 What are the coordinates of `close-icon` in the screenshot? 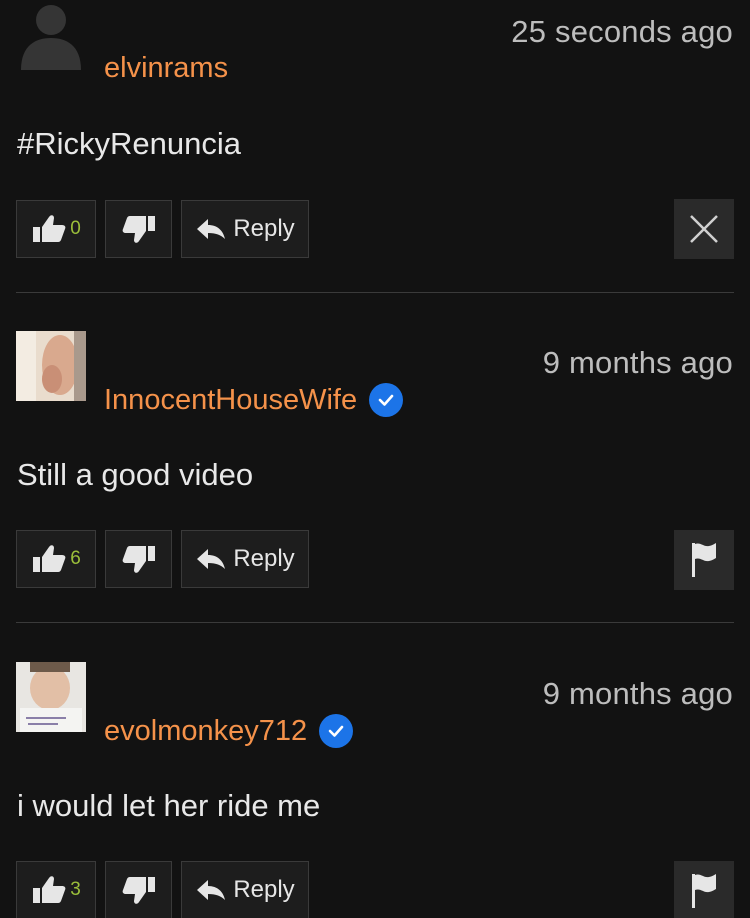 It's located at (704, 229).